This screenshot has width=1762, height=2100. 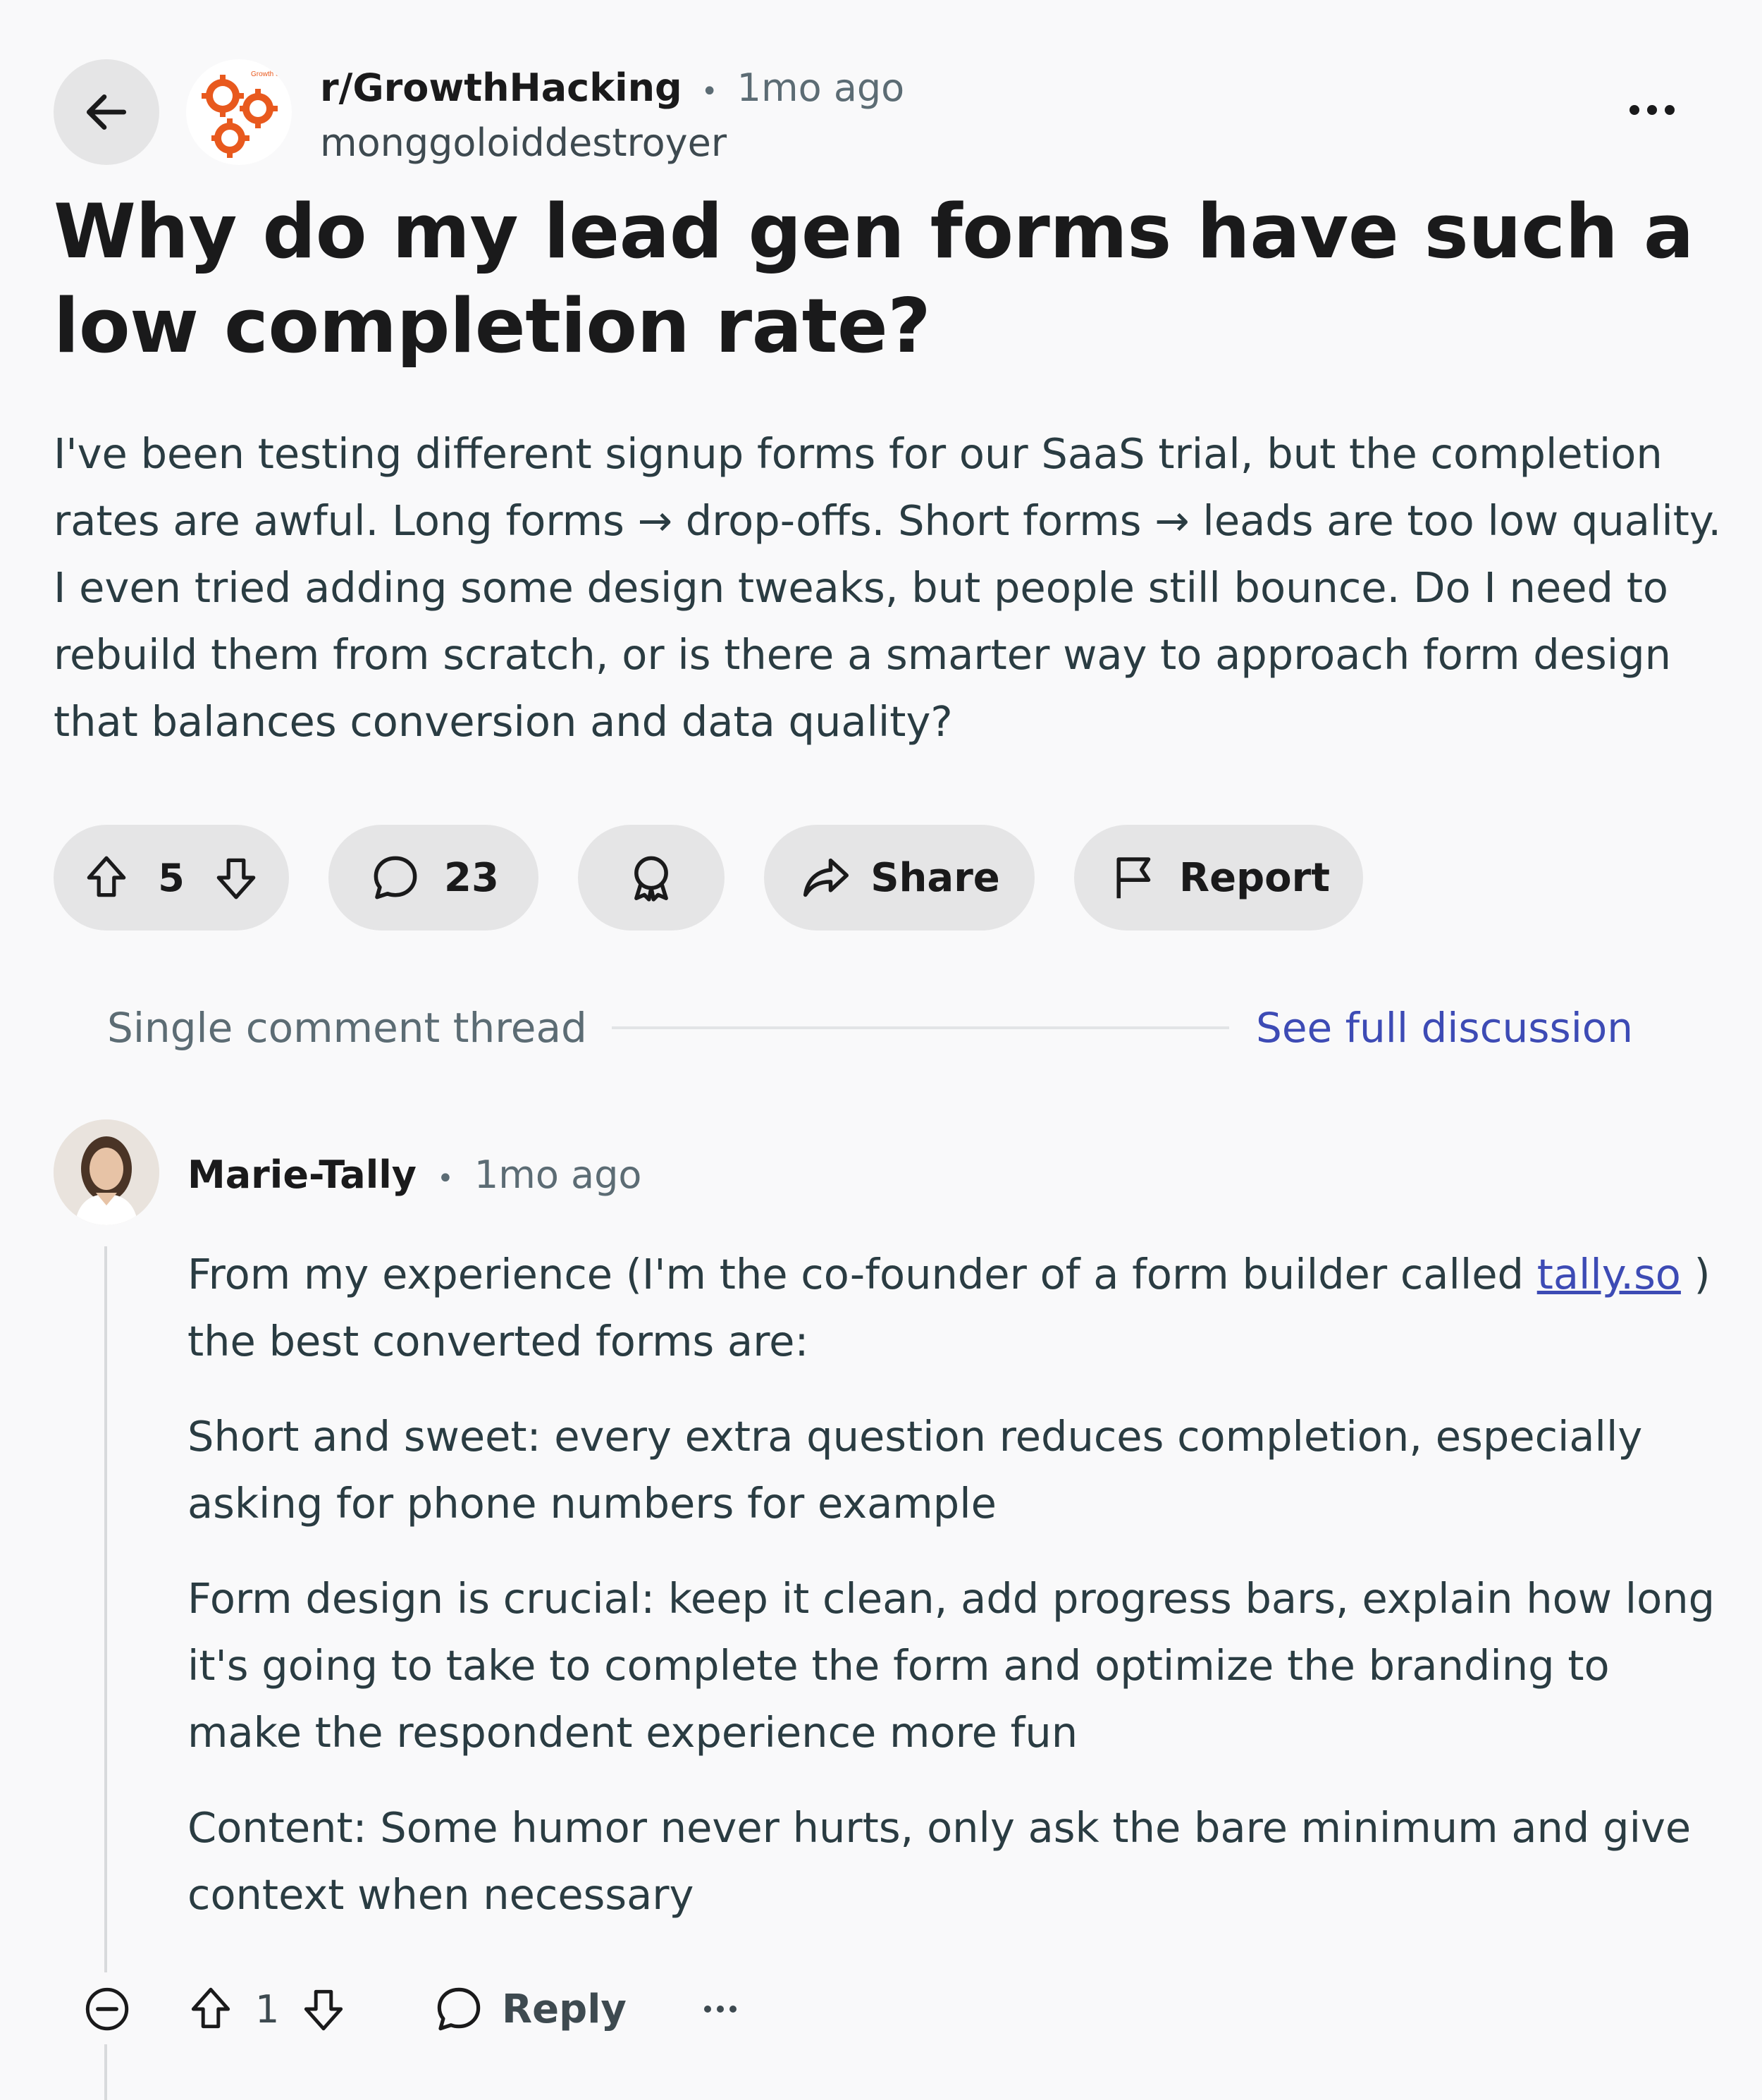 I want to click on arrow-left-icon, so click(x=106, y=112).